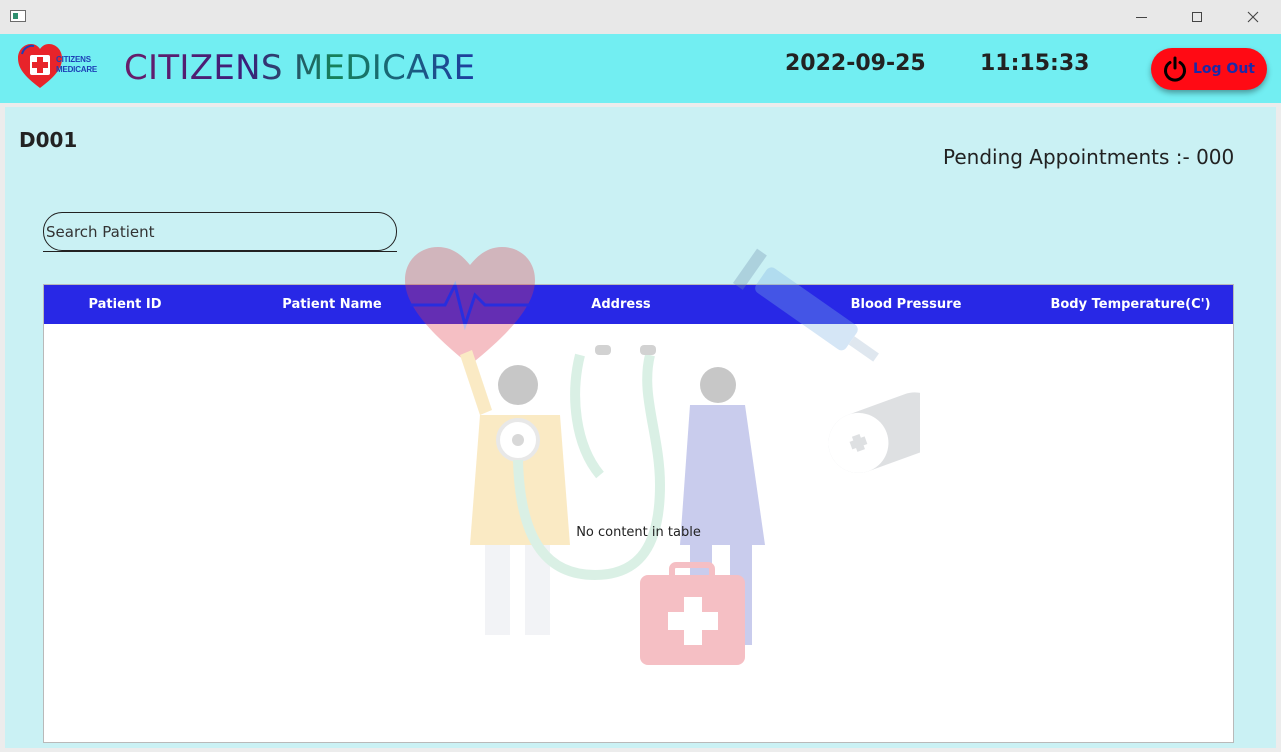 This screenshot has width=1281, height=752. I want to click on logo-text: CITIZENS MEDICARE, so click(76, 65).